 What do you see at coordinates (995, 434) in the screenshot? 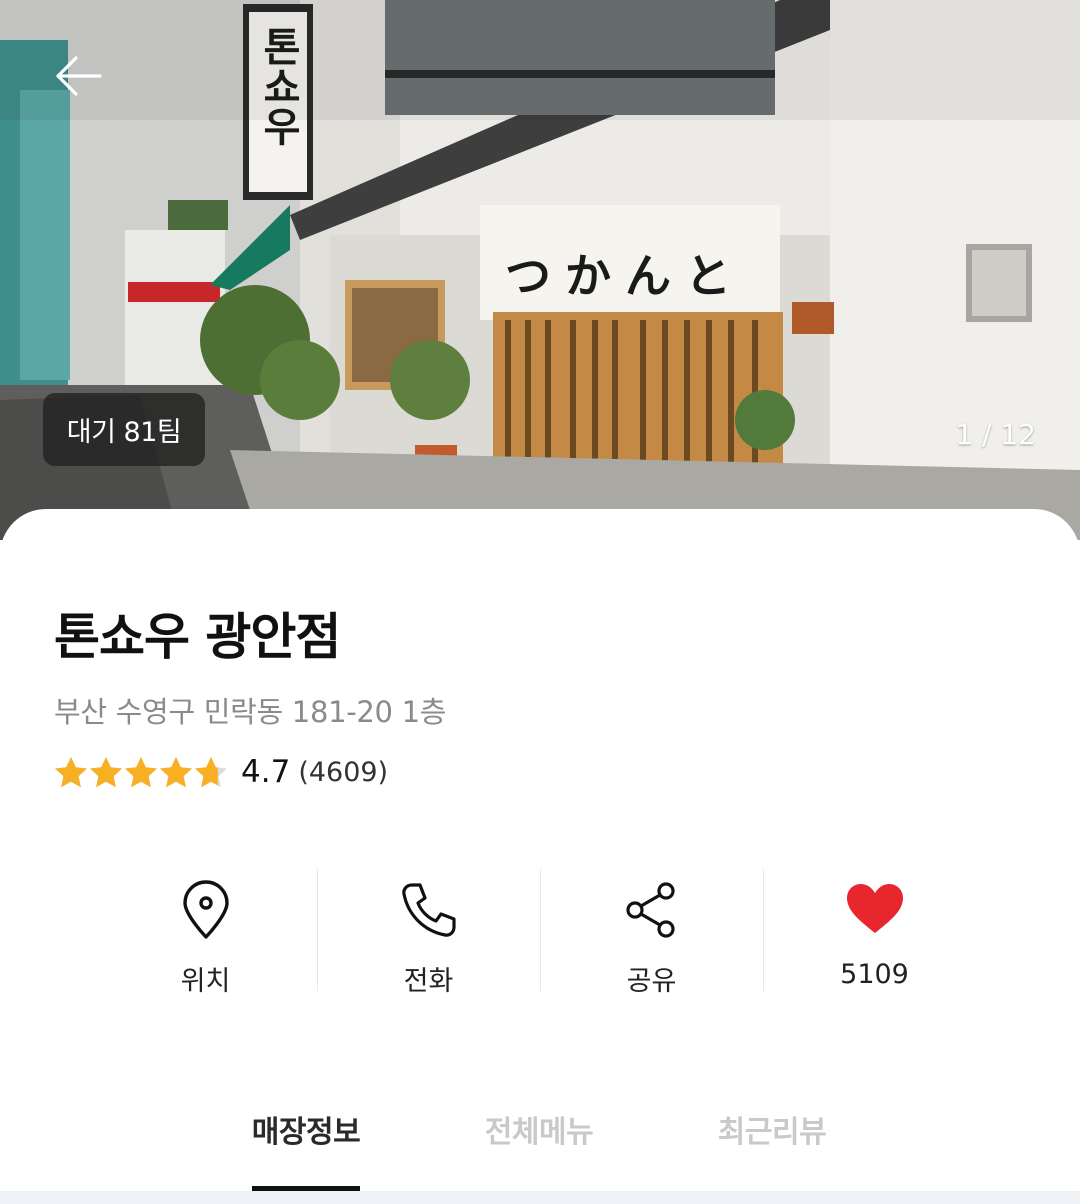
I see `photo-counter: 1 / 12` at bounding box center [995, 434].